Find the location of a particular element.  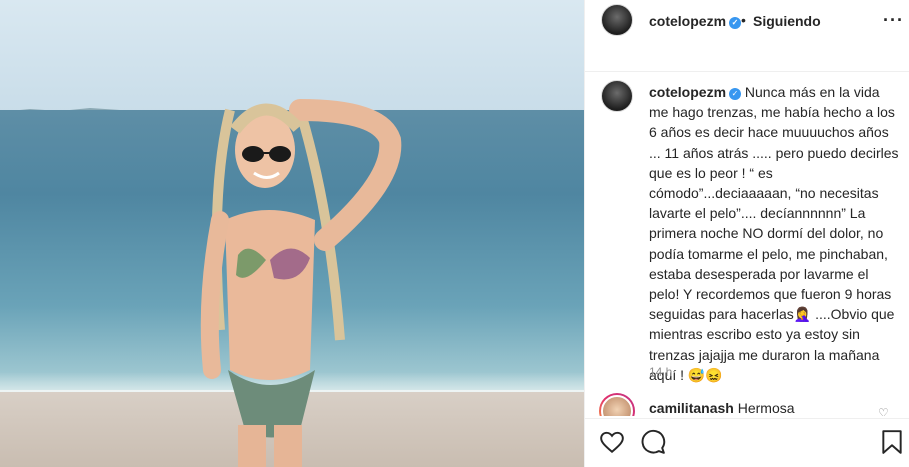

comment-like-icon: ♡ is located at coordinates (883, 411).